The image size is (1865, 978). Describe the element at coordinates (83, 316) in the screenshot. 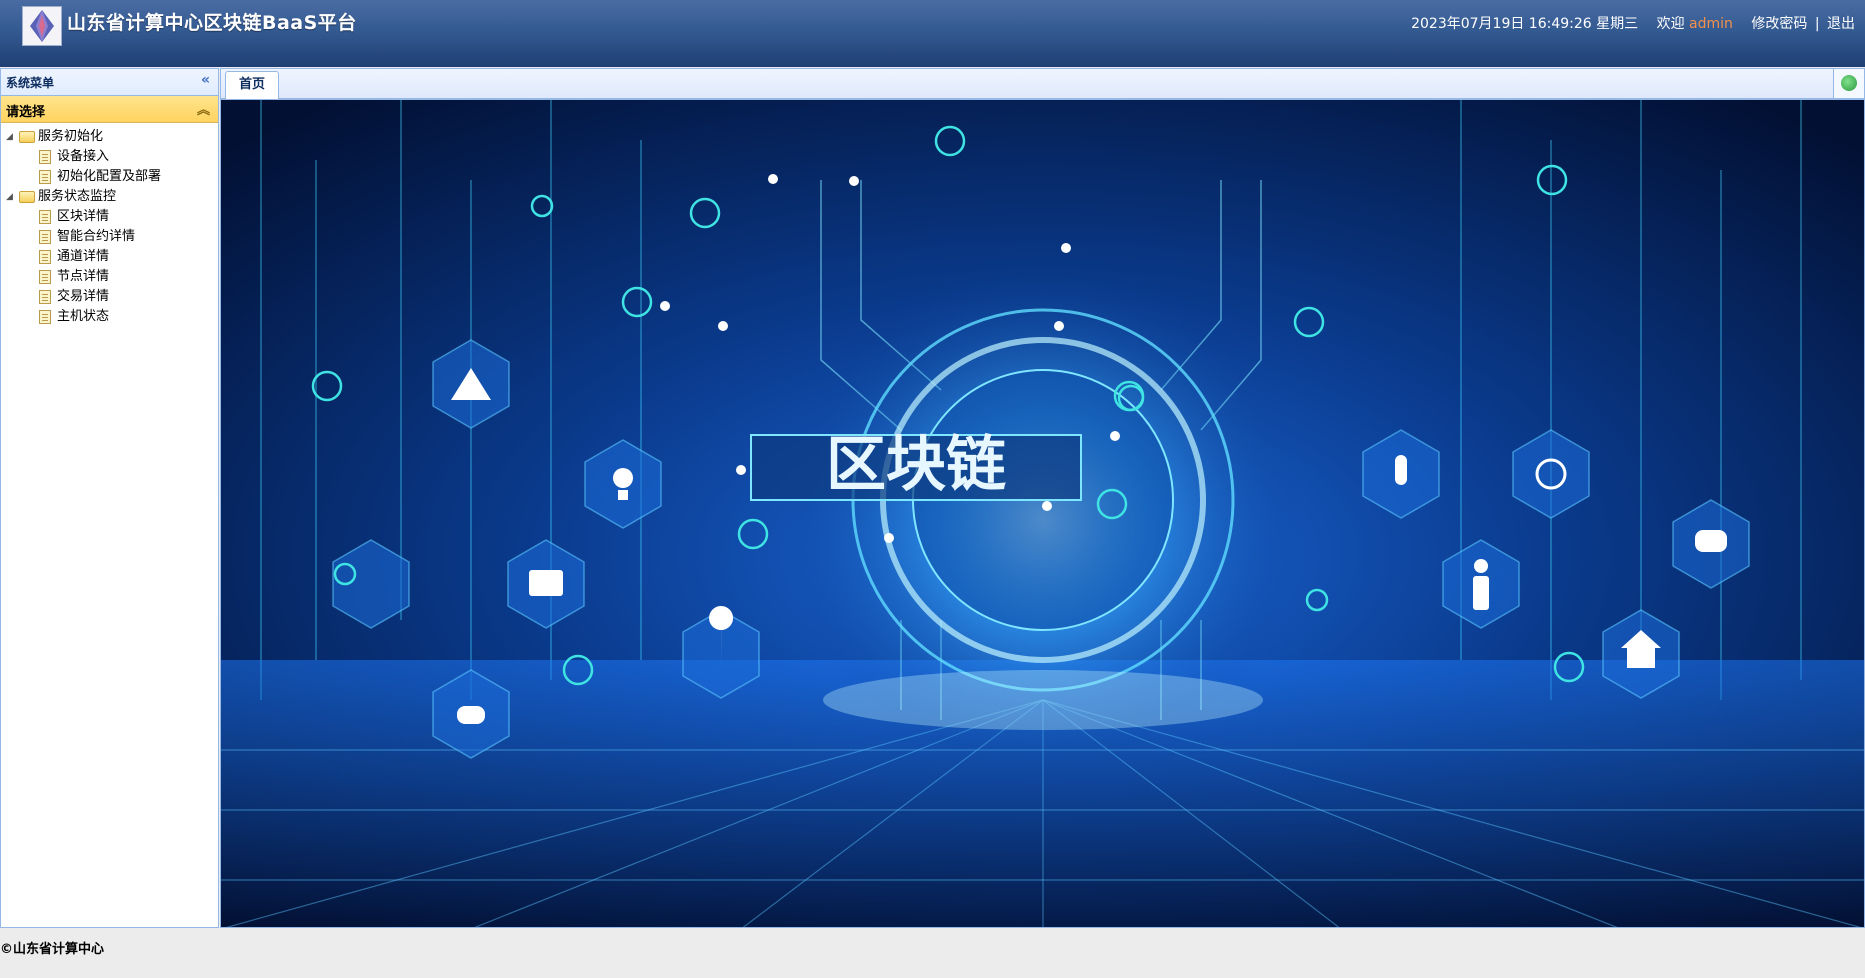

I see `tree-label: 主机状态` at that location.